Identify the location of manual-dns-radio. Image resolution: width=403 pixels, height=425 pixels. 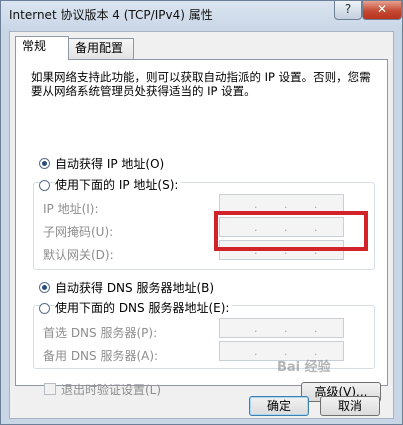
(44, 308).